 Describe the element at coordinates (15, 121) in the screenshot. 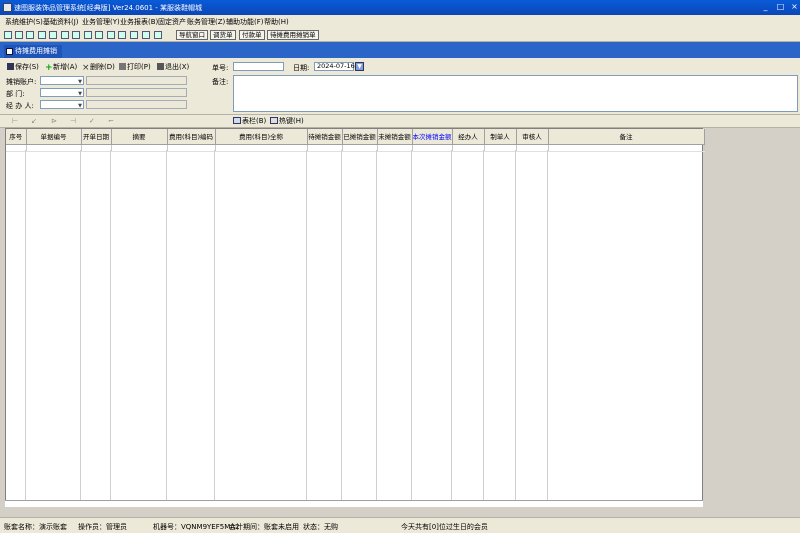

I see `first-record-icon: ⊢` at that location.